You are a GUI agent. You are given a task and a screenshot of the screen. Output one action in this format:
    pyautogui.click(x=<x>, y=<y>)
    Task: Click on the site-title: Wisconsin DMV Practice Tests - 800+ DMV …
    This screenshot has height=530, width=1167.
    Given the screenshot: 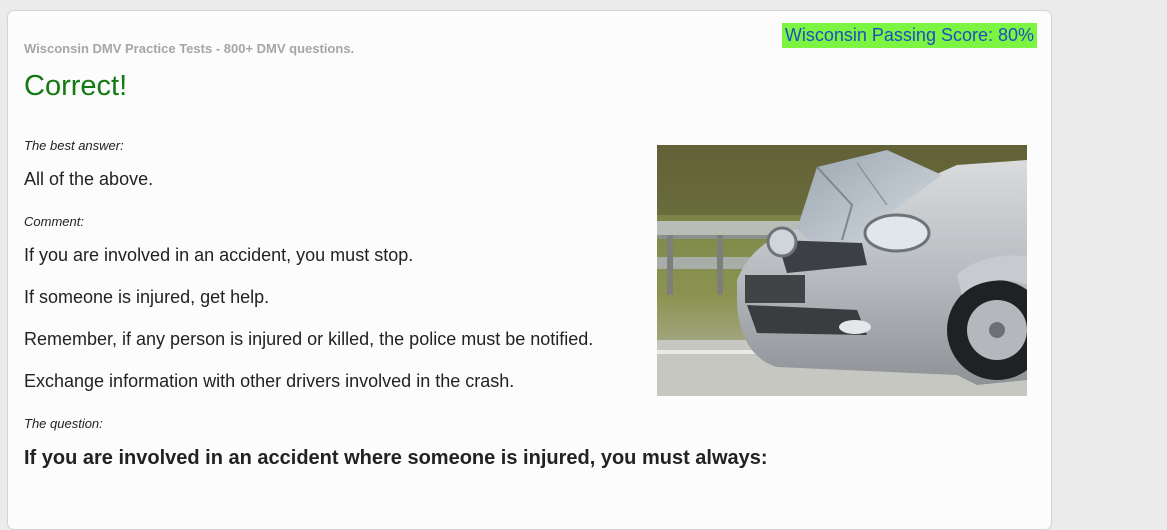 What is the action you would take?
    pyautogui.click(x=189, y=48)
    